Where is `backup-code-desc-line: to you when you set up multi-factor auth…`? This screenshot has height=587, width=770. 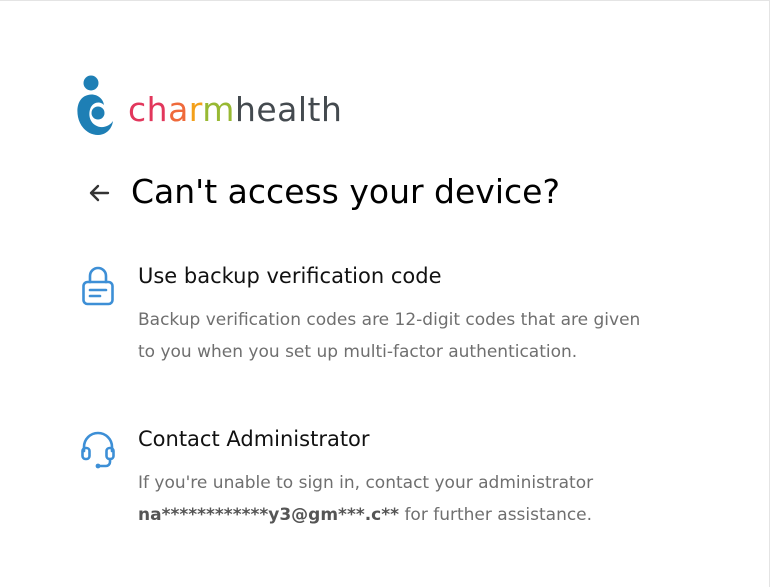 backup-code-desc-line: to you when you set up multi-factor auth… is located at coordinates (358, 352).